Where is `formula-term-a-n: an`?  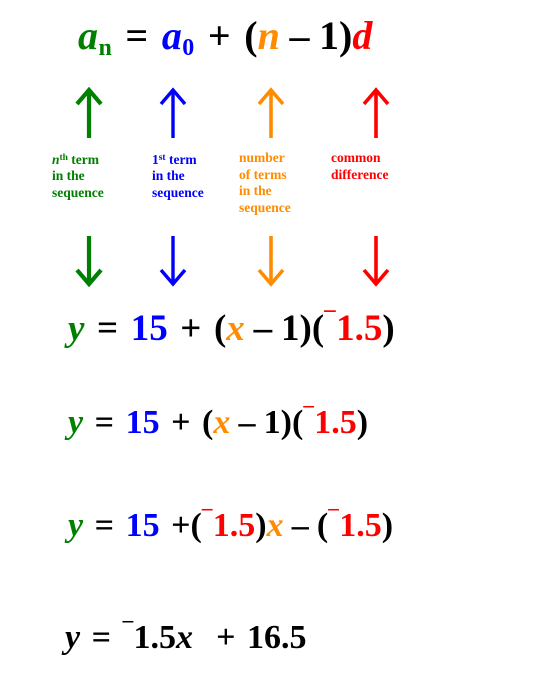
formula-term-a-n: an is located at coordinates (95, 37).